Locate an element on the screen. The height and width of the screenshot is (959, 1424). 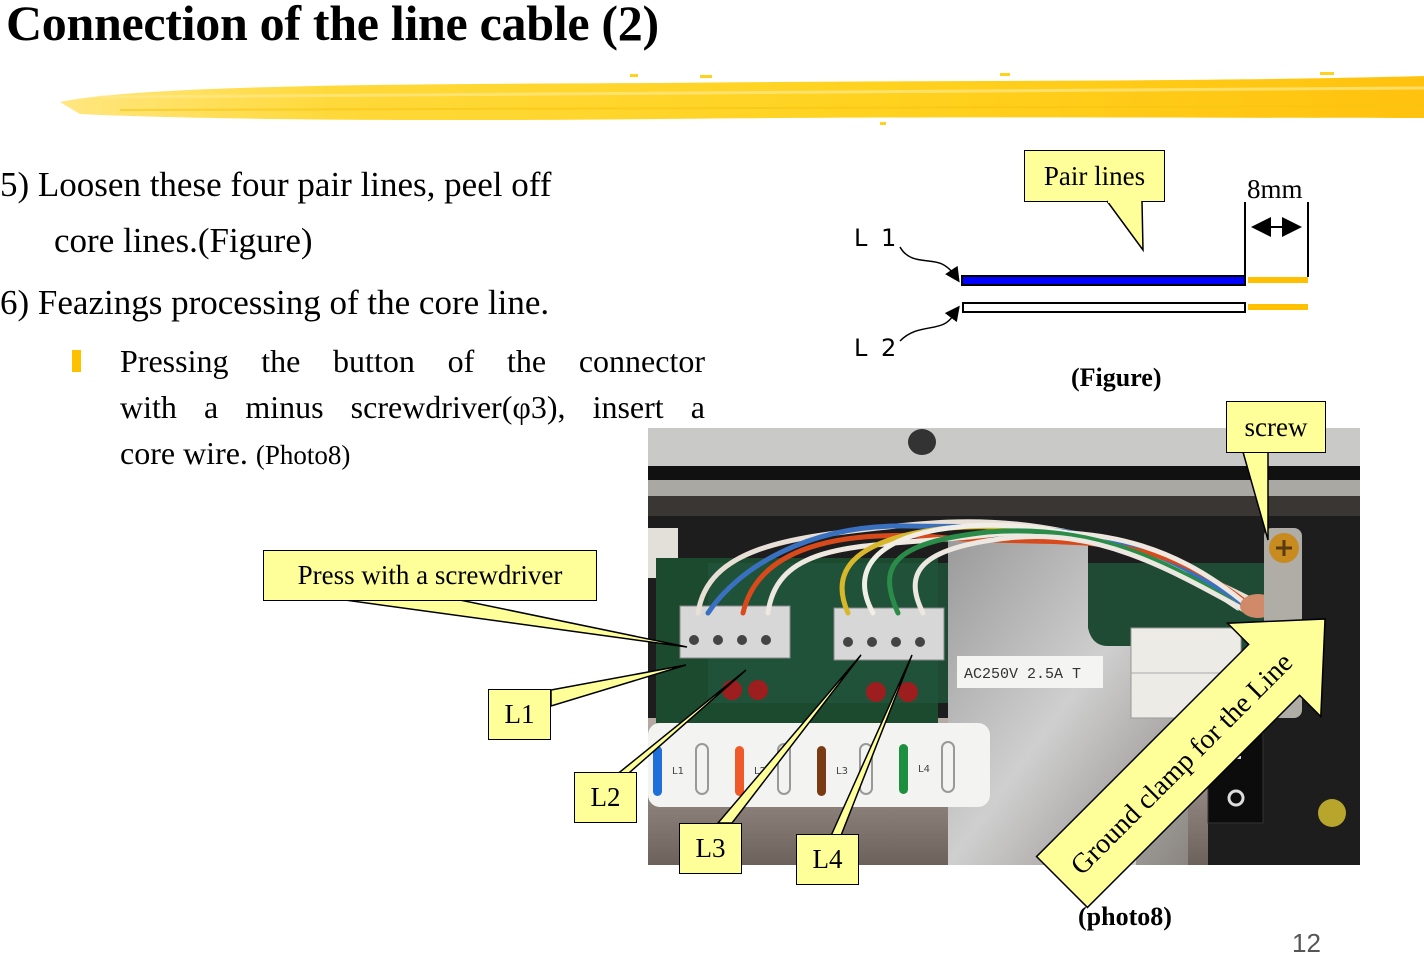
l1-core is located at coordinates (1278, 280).